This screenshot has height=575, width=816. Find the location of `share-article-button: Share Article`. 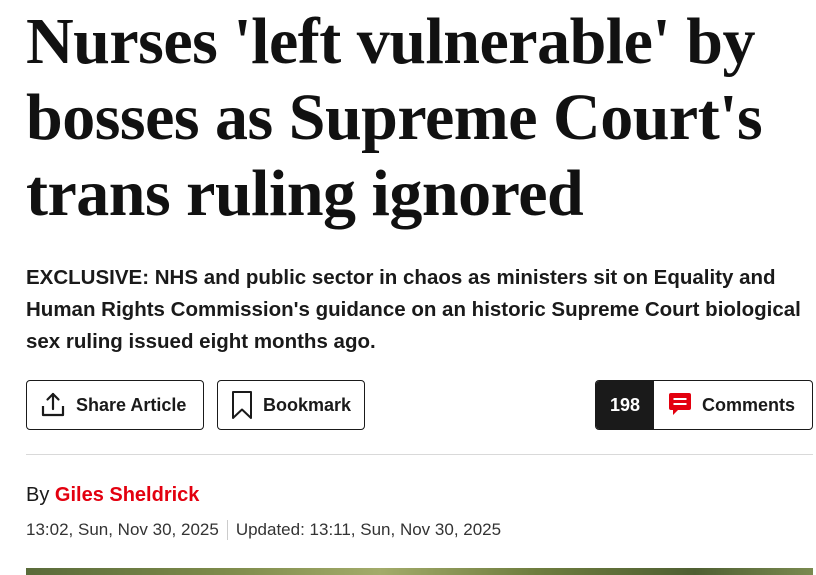

share-article-button: Share Article is located at coordinates (115, 405).